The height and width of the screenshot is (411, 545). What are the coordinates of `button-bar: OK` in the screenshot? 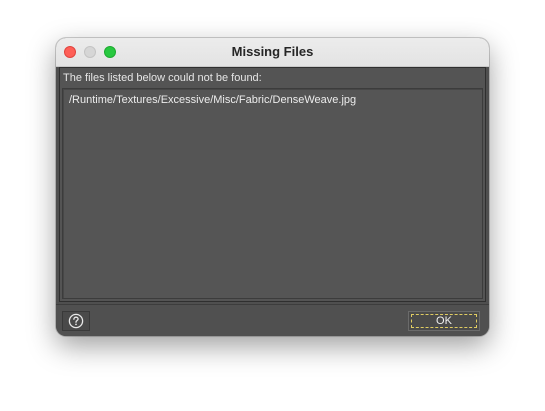 It's located at (272, 320).